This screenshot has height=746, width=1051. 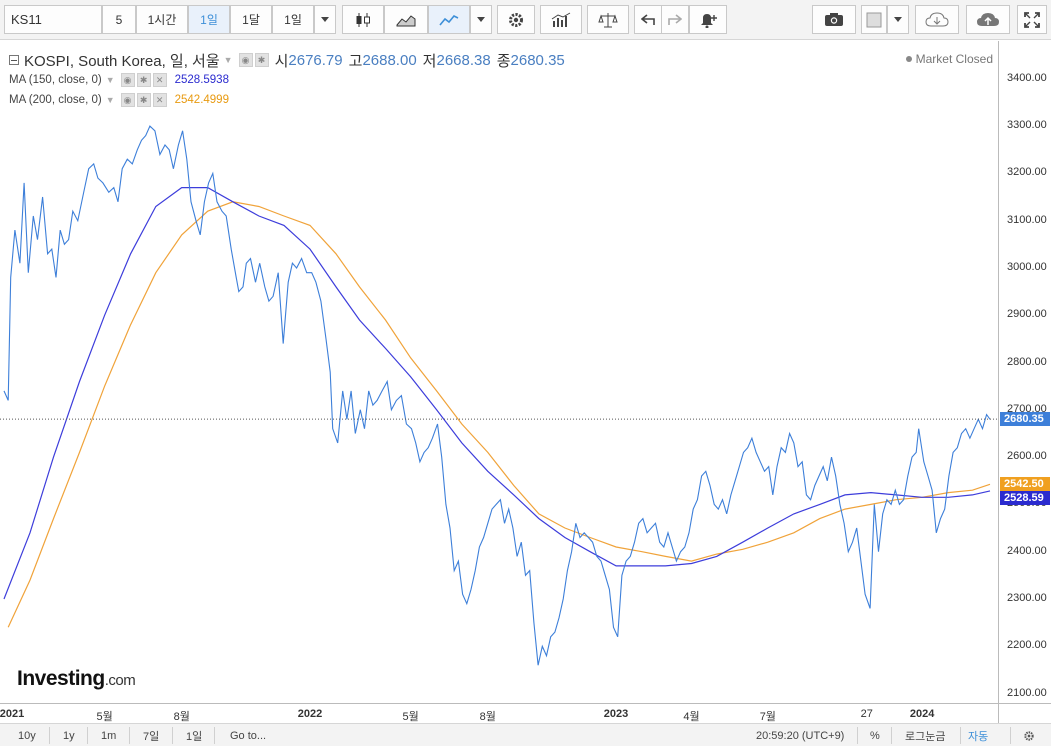 I want to click on interval-5-button: 5, so click(x=119, y=19).